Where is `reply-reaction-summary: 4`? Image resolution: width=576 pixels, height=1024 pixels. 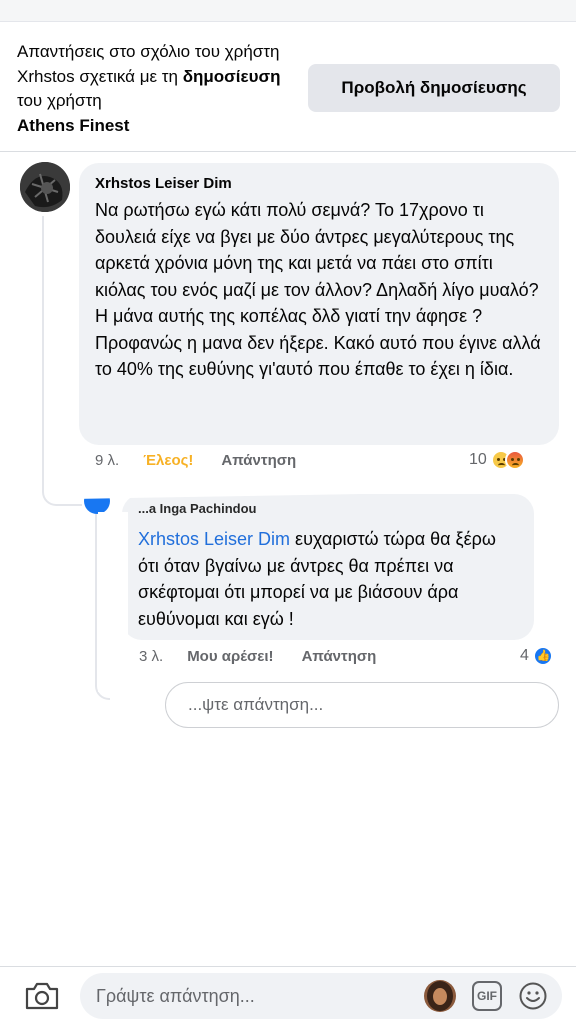
reply-reaction-summary: 4 is located at coordinates (536, 656).